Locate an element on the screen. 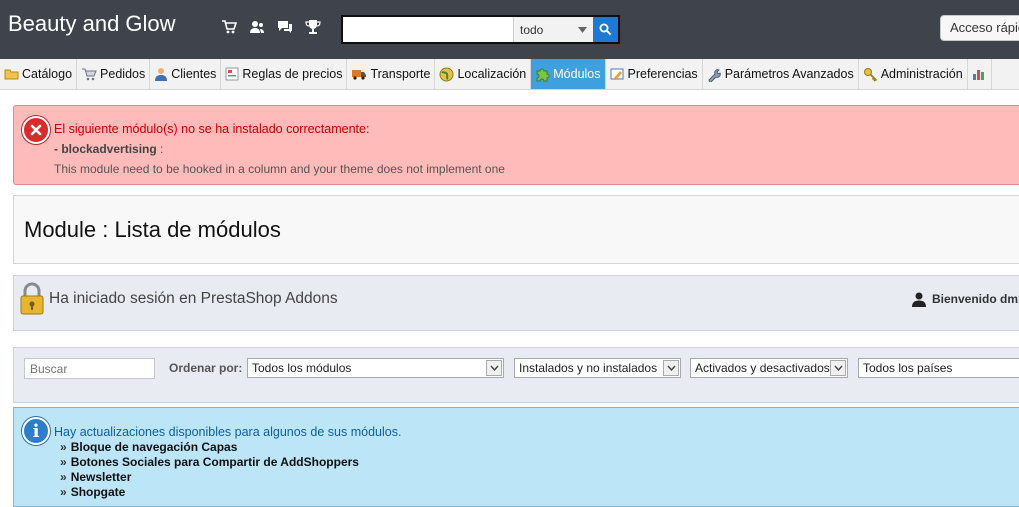 The image size is (1019, 507). nav-label: Administración is located at coordinates (921, 74).